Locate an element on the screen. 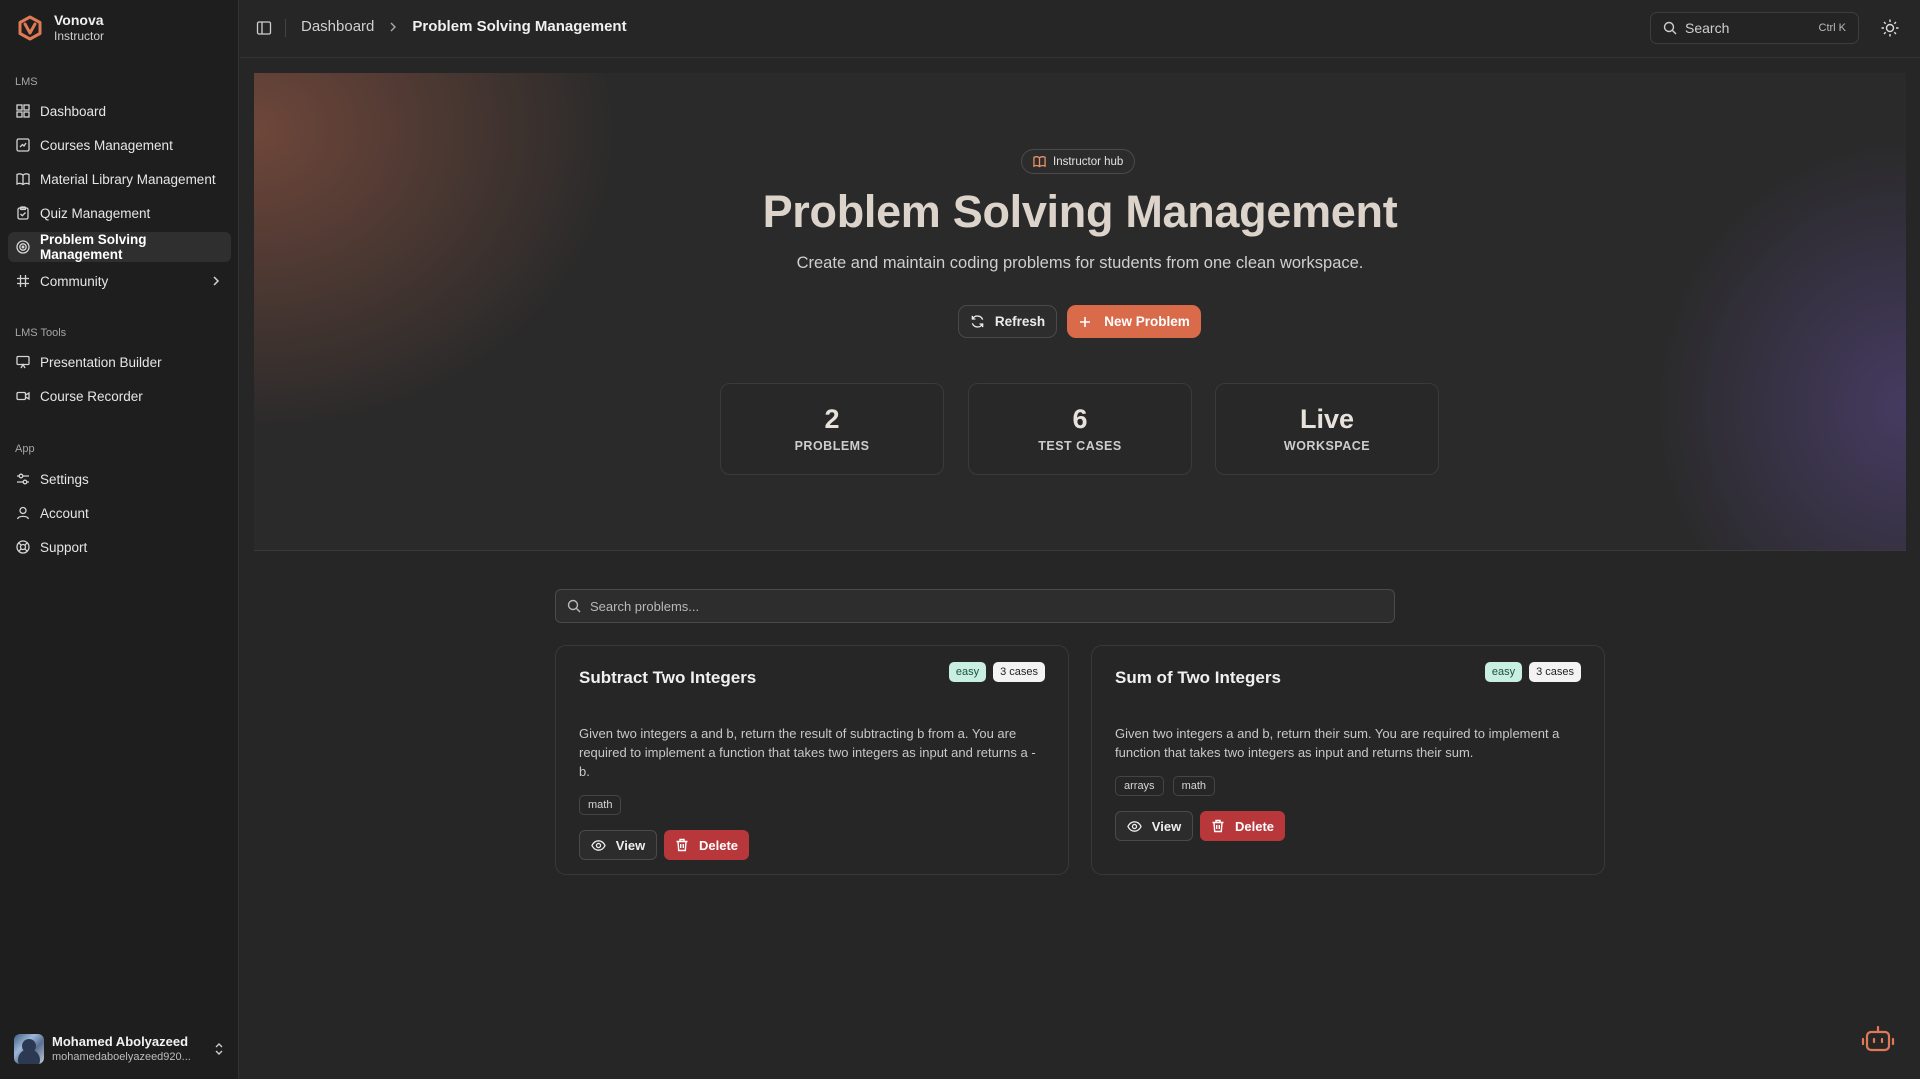 Image resolution: width=1920 pixels, height=1079 pixels. sidebar-item-account: Account is located at coordinates (119, 513).